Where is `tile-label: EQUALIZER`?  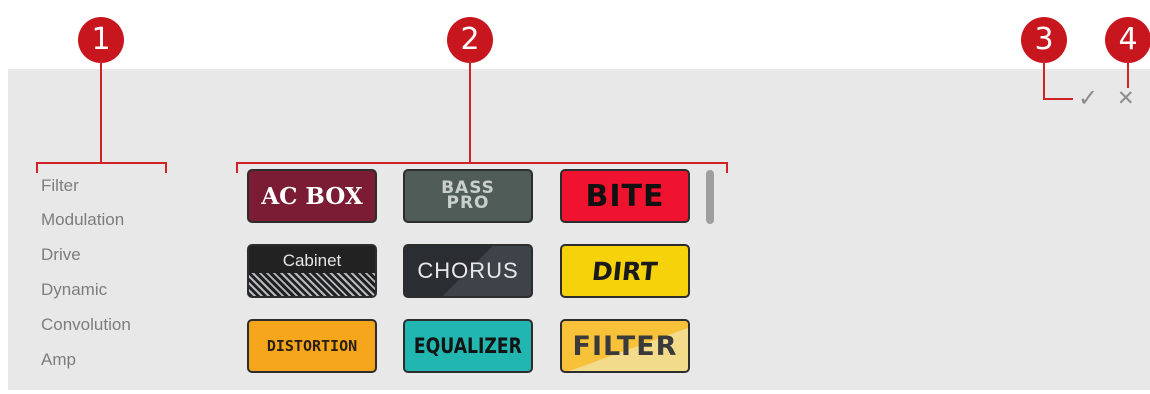 tile-label: EQUALIZER is located at coordinates (468, 346).